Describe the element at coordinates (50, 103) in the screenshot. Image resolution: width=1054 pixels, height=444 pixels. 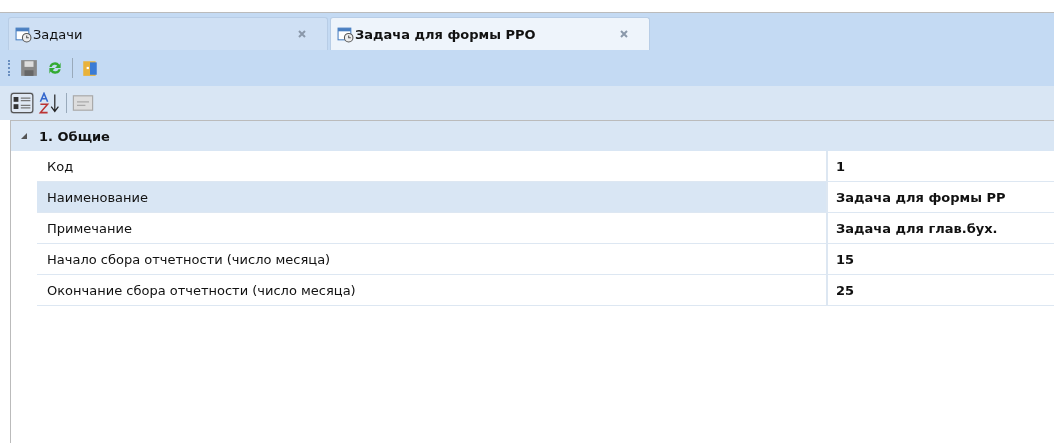
I see `sort-alphabetical-icon` at that location.